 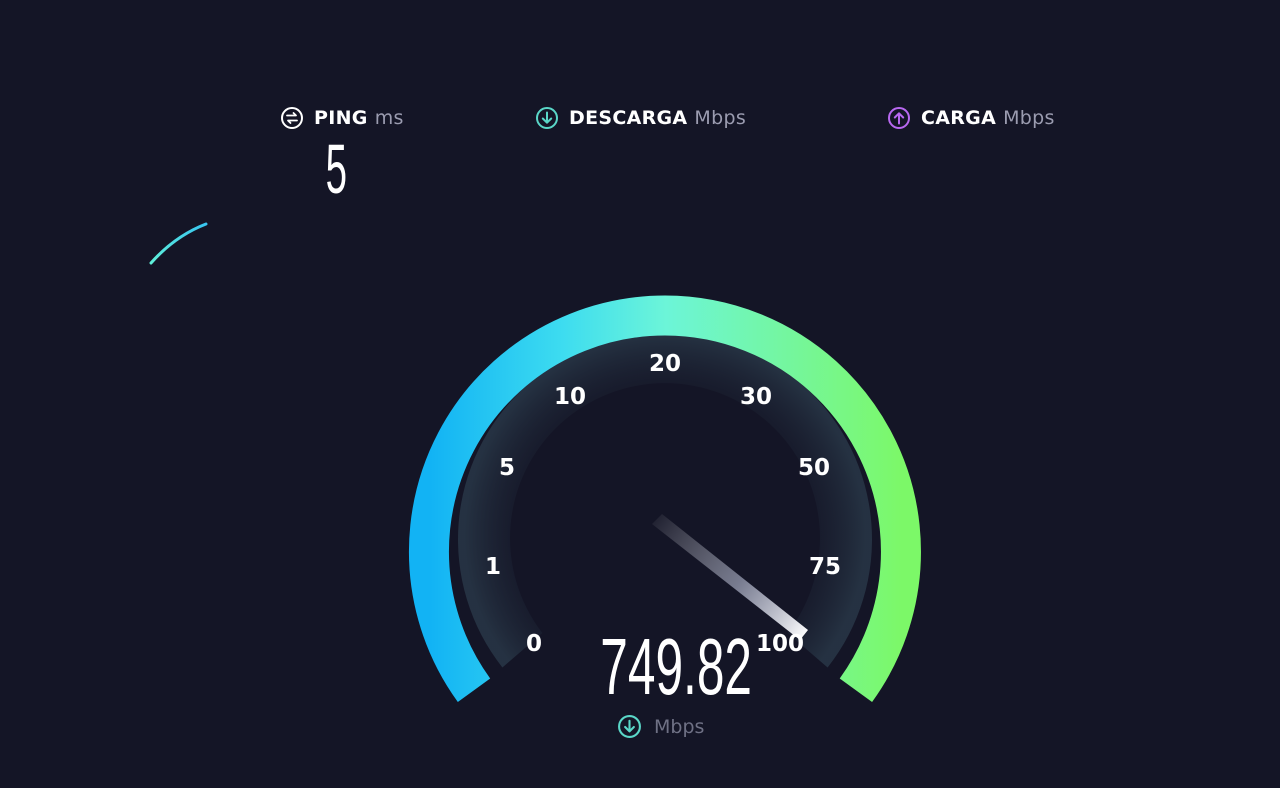 I want to click on download-icon, so click(x=629, y=726).